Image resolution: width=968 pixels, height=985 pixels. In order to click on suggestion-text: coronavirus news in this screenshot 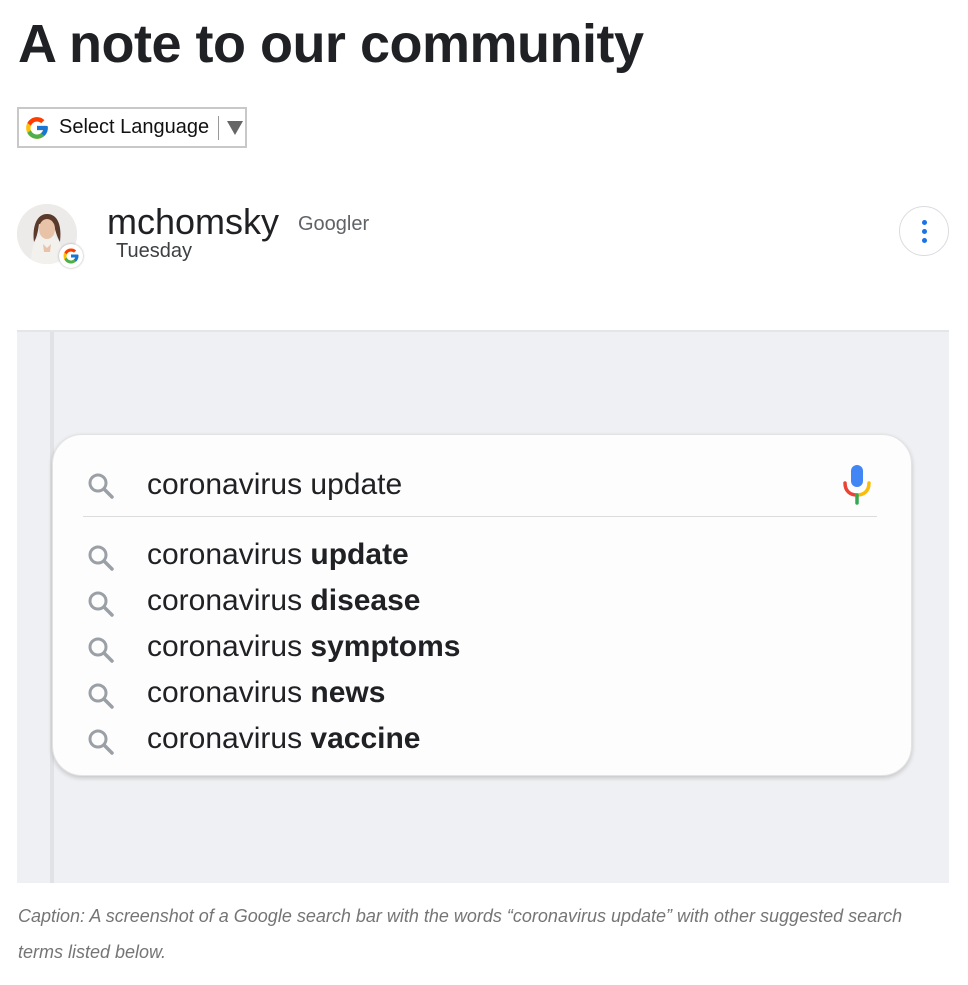, I will do `click(266, 693)`.